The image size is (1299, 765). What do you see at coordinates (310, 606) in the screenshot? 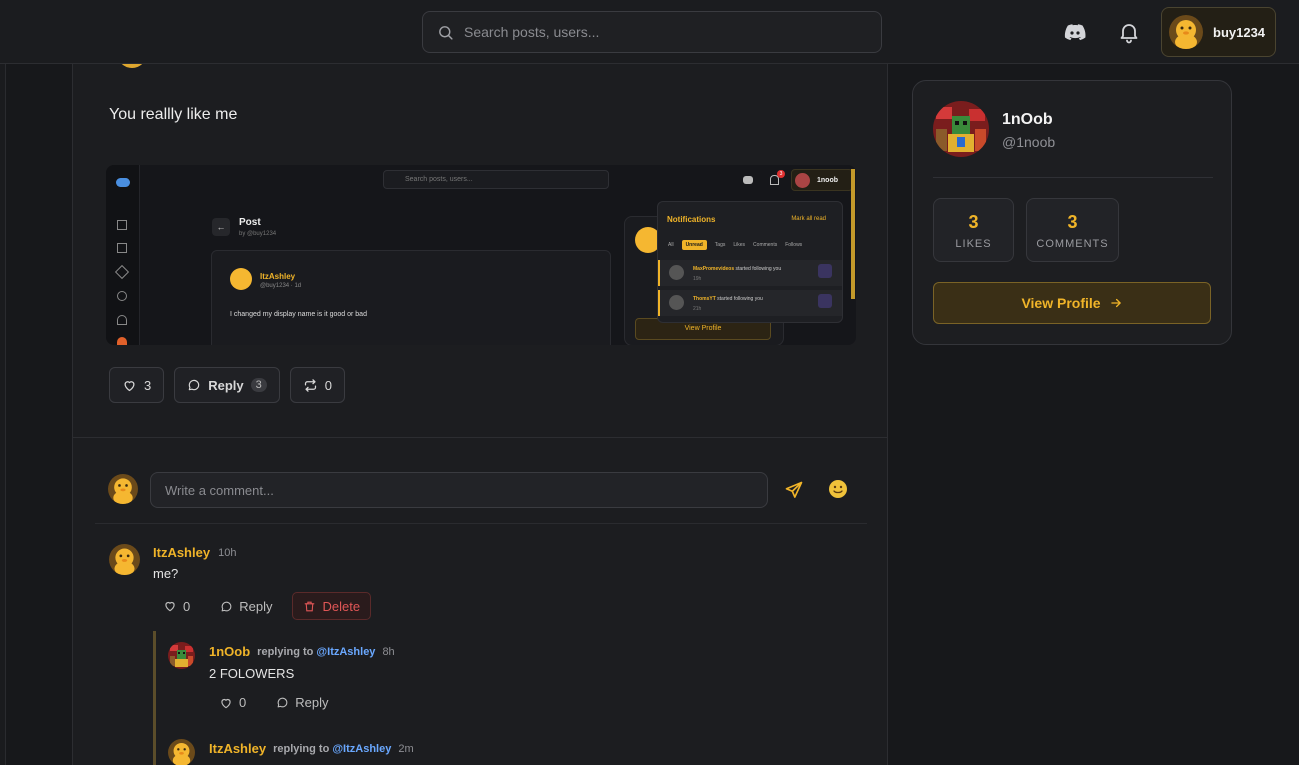
I see `trash-icon` at bounding box center [310, 606].